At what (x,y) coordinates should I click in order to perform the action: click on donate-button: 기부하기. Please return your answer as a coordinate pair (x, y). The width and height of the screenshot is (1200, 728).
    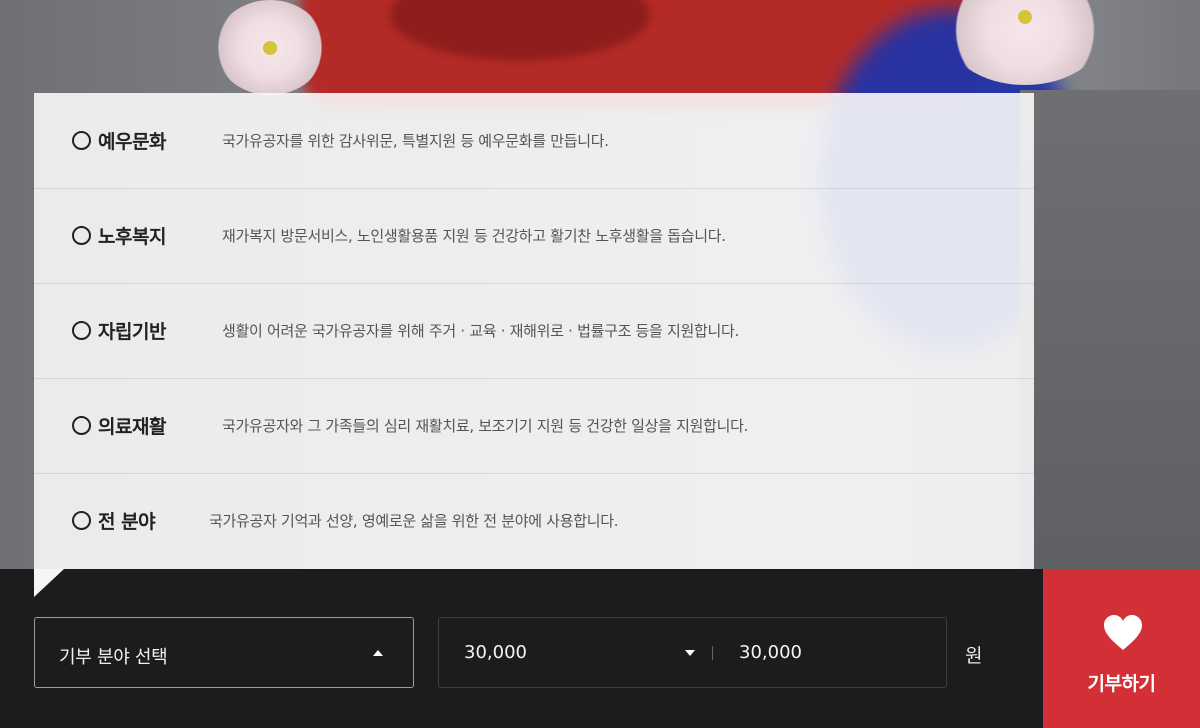
    Looking at the image, I should click on (1121, 648).